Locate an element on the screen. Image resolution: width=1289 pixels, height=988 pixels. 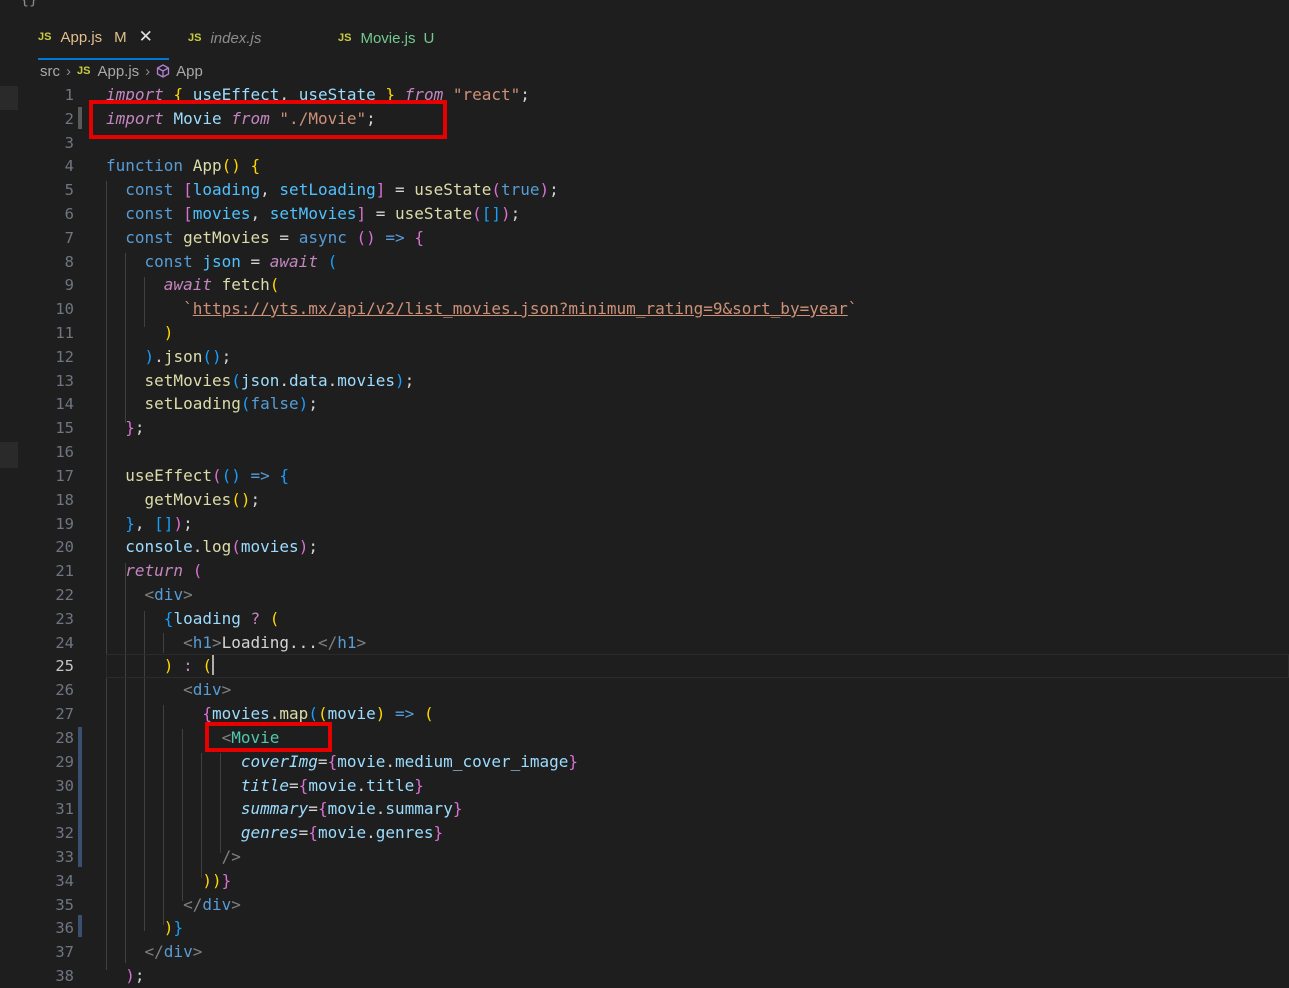
tab-bar: JS App.js M ✕ JS index.js JS Movie.js U is located at coordinates (644, 34).